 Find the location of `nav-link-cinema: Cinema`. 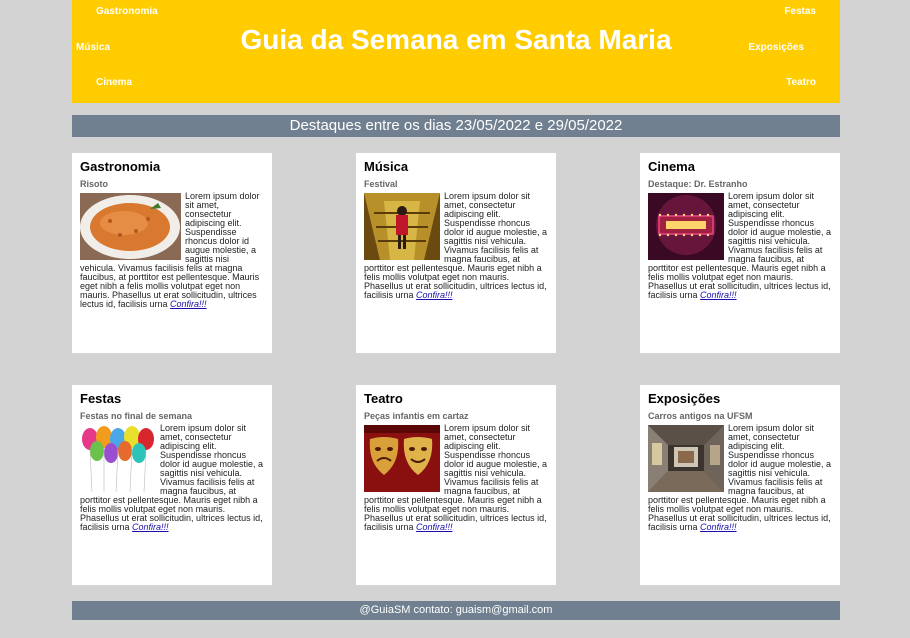

nav-link-cinema: Cinema is located at coordinates (114, 82).